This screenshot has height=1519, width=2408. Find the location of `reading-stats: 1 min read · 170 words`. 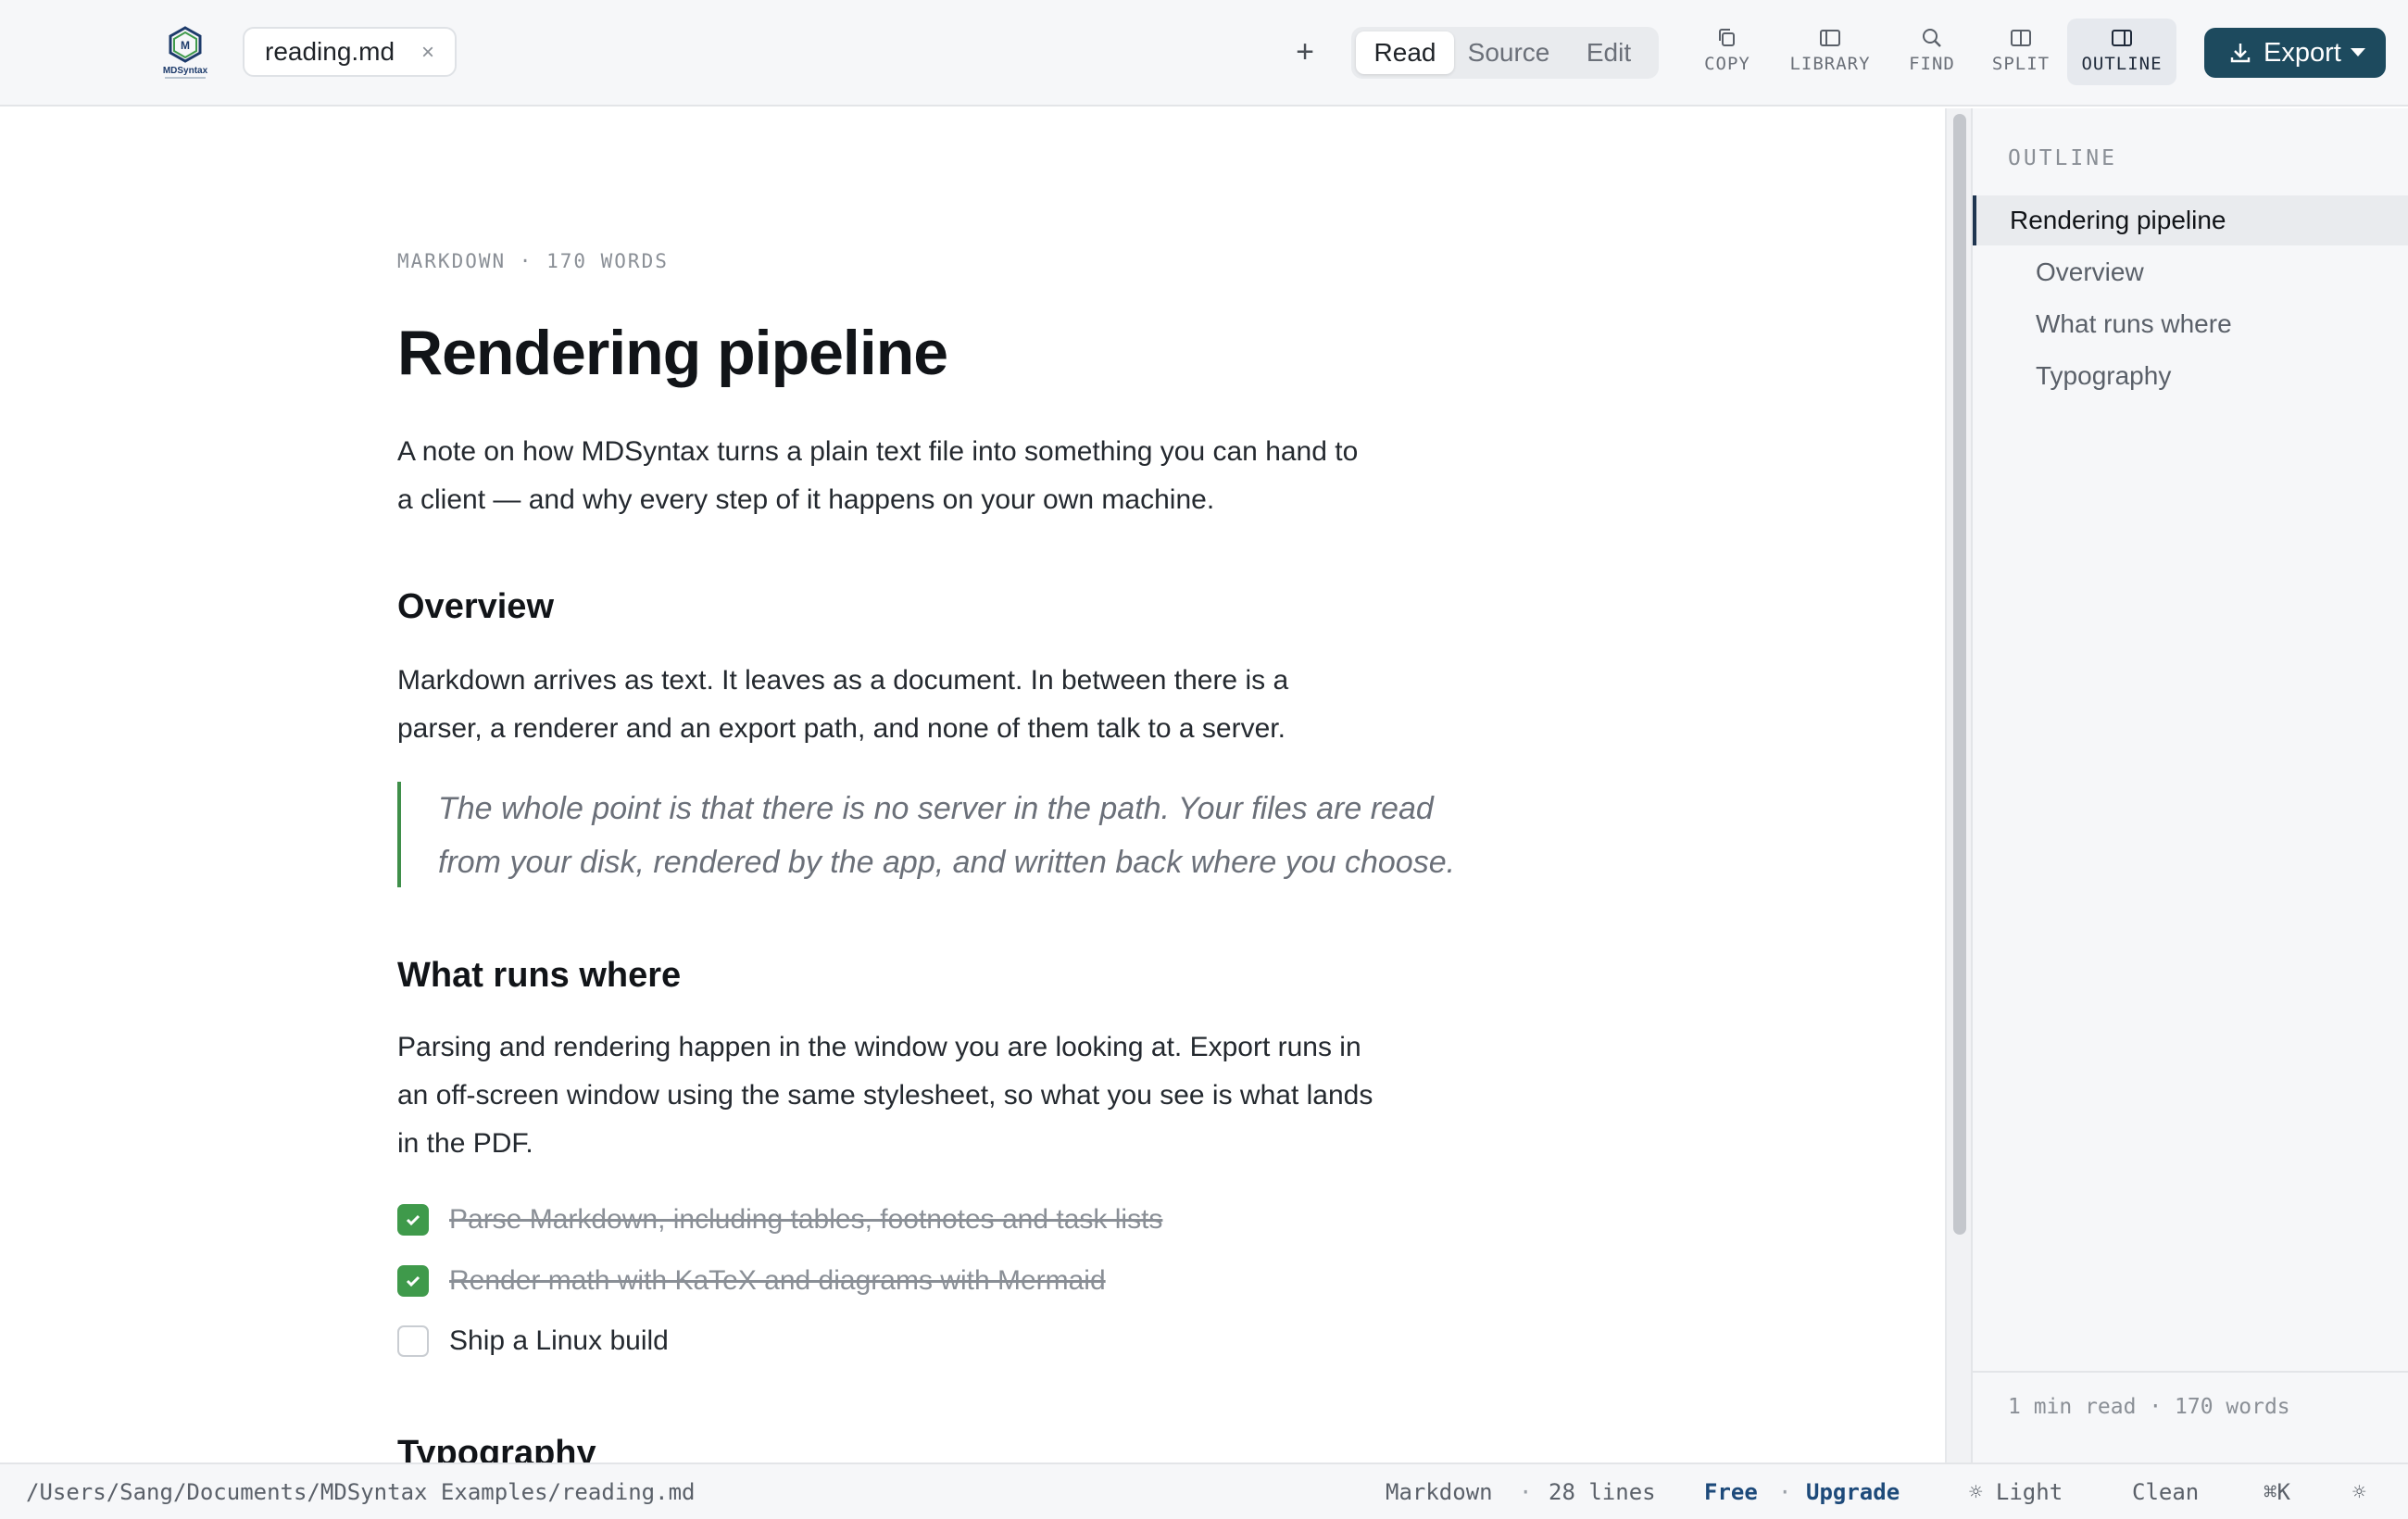

reading-stats: 1 min read · 170 words is located at coordinates (2149, 1407).